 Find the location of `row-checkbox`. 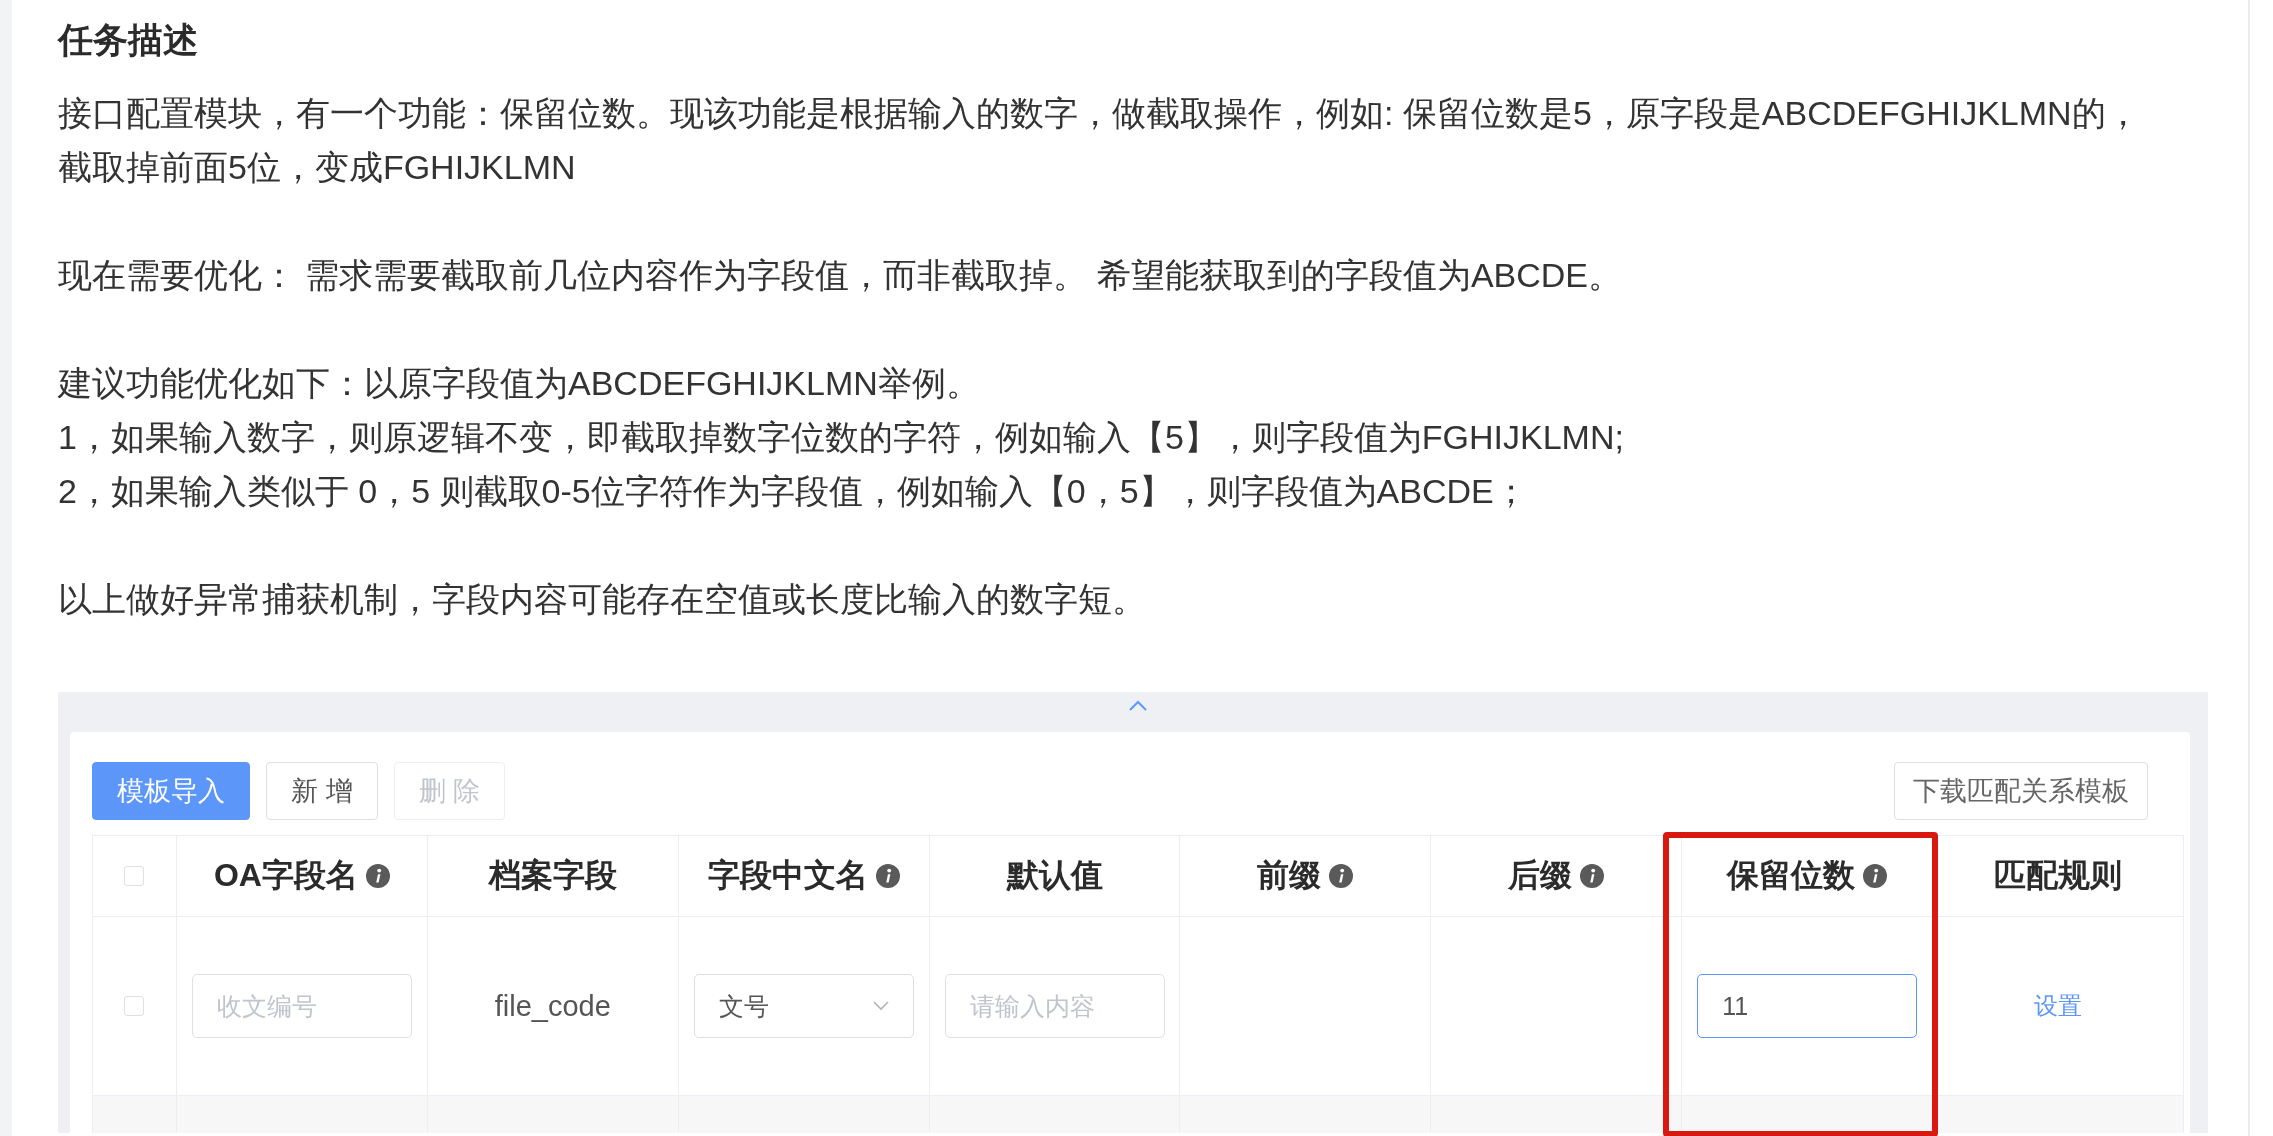

row-checkbox is located at coordinates (134, 1006).